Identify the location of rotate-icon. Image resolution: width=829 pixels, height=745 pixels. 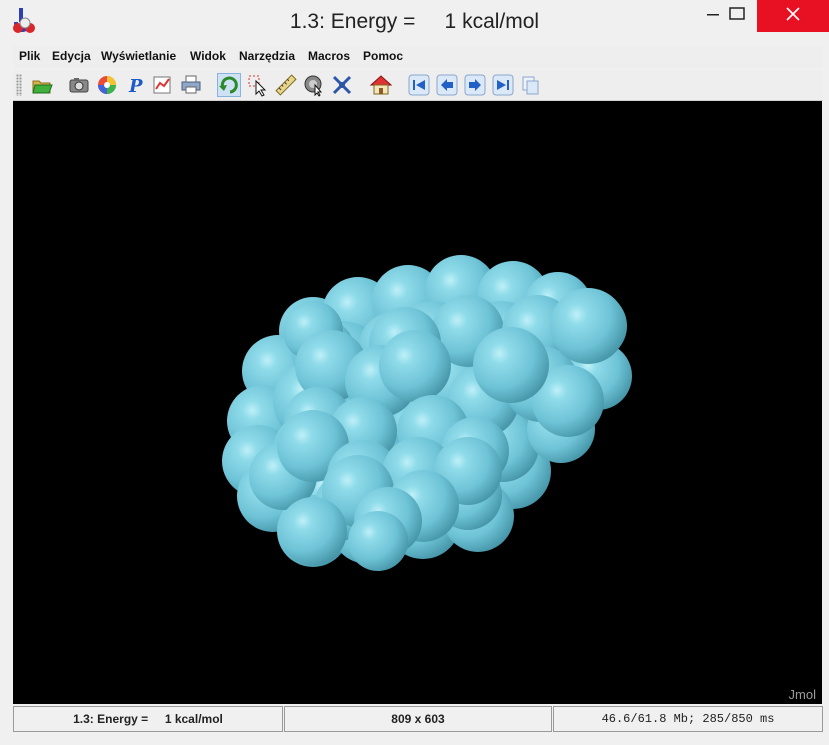
(229, 88).